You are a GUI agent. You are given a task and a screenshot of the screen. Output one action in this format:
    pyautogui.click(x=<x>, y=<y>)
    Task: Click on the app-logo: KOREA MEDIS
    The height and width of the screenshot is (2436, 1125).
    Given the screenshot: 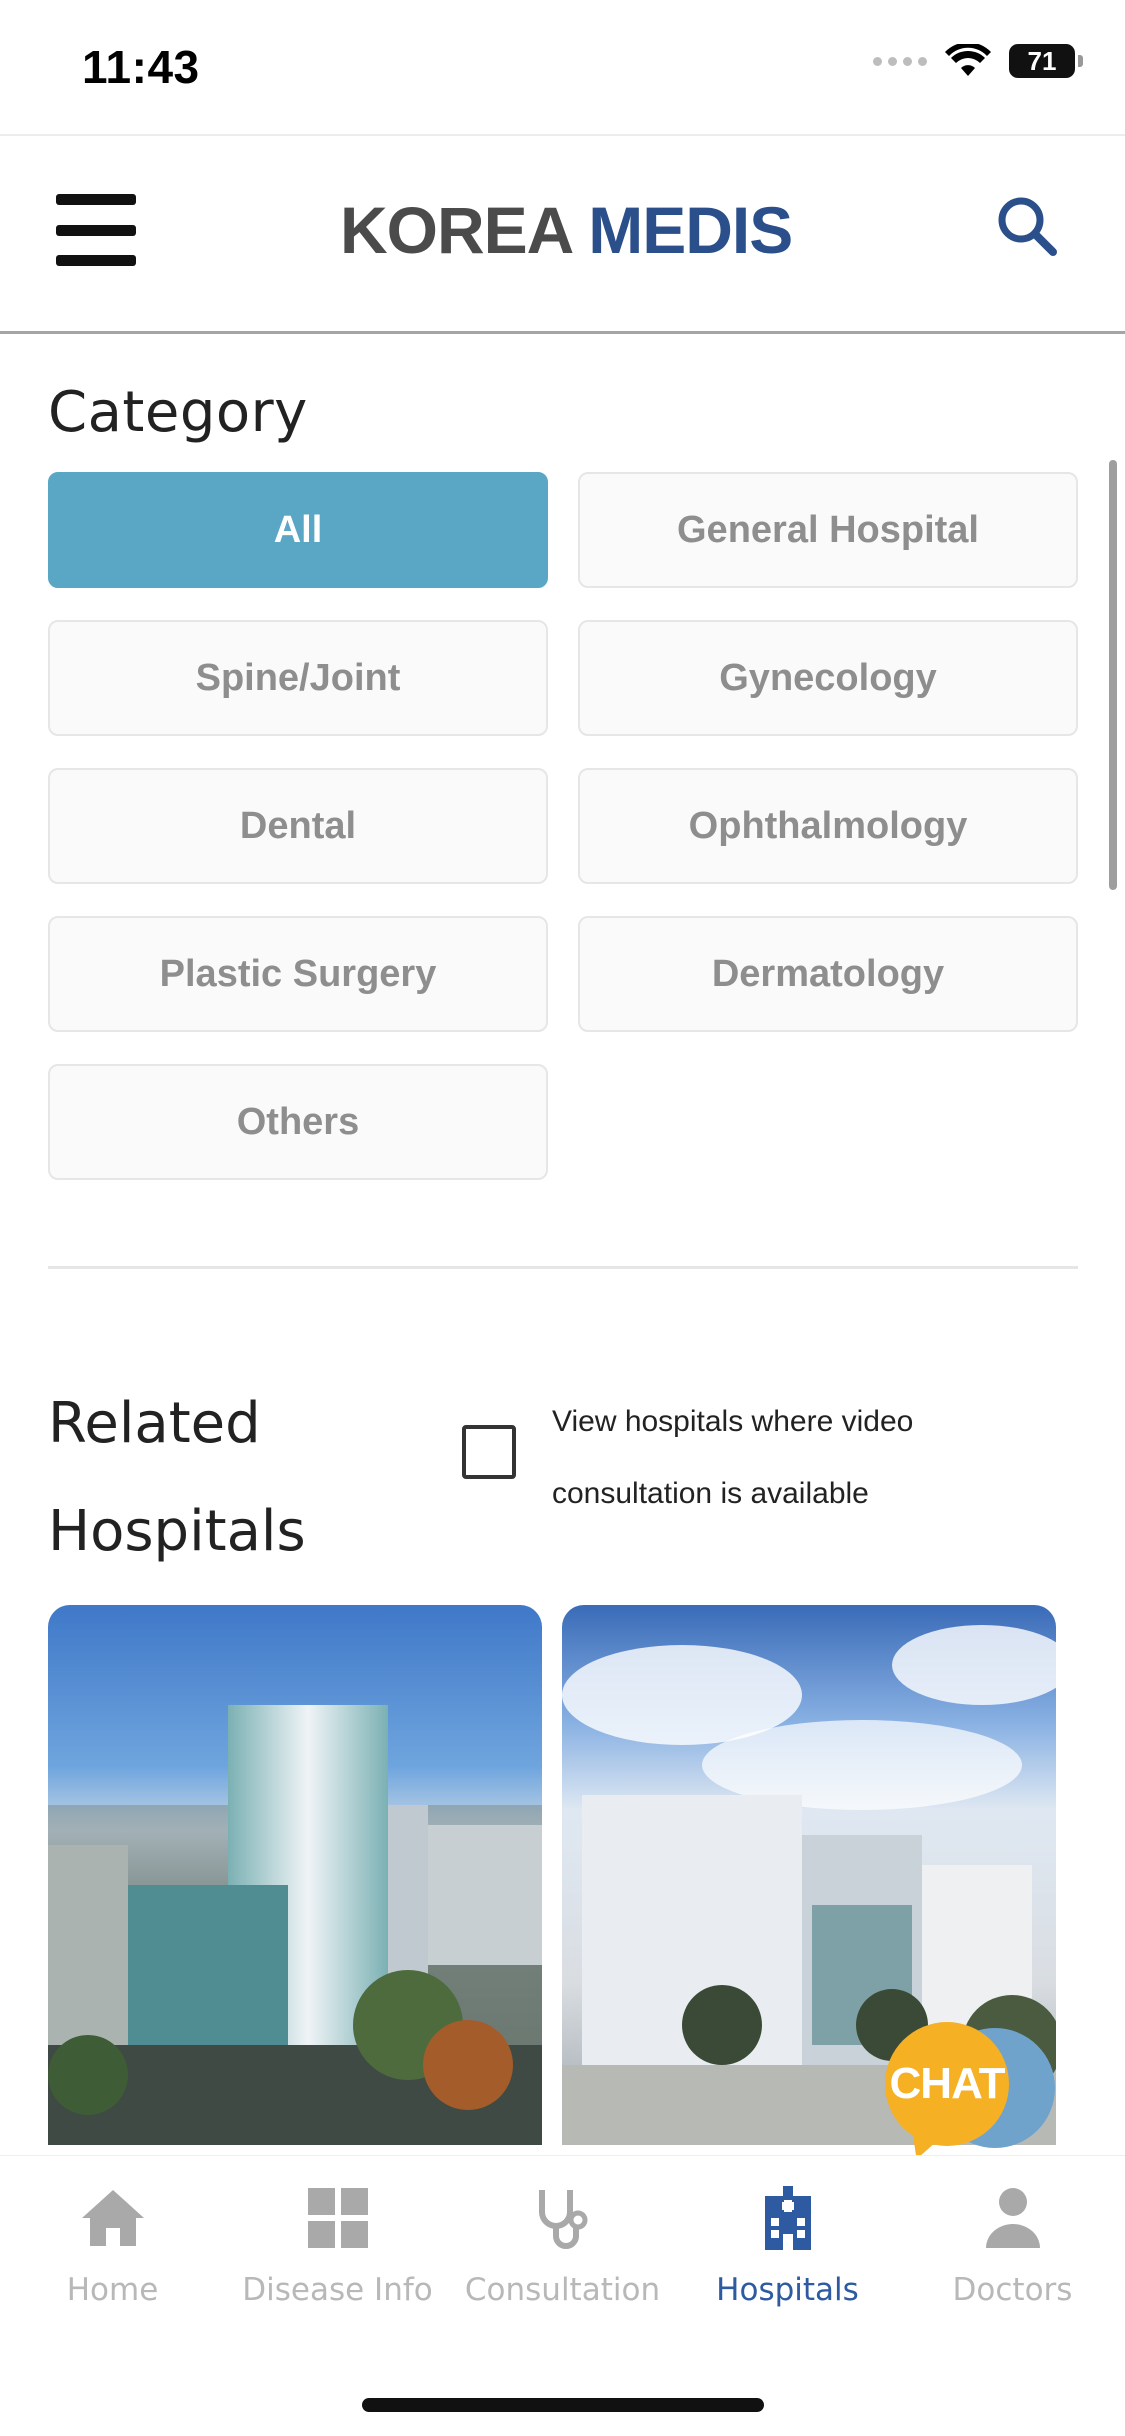 What is the action you would take?
    pyautogui.click(x=566, y=230)
    